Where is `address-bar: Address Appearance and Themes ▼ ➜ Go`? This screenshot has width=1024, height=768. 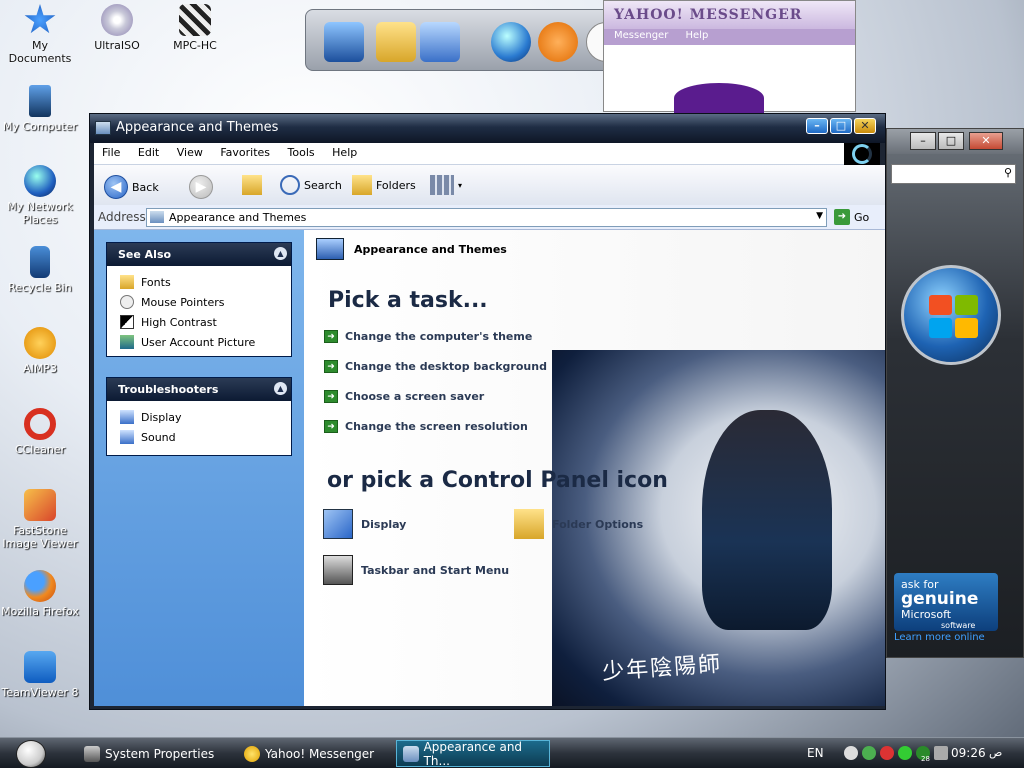
address-bar: Address Appearance and Themes ▼ ➜ Go is located at coordinates (489, 217).